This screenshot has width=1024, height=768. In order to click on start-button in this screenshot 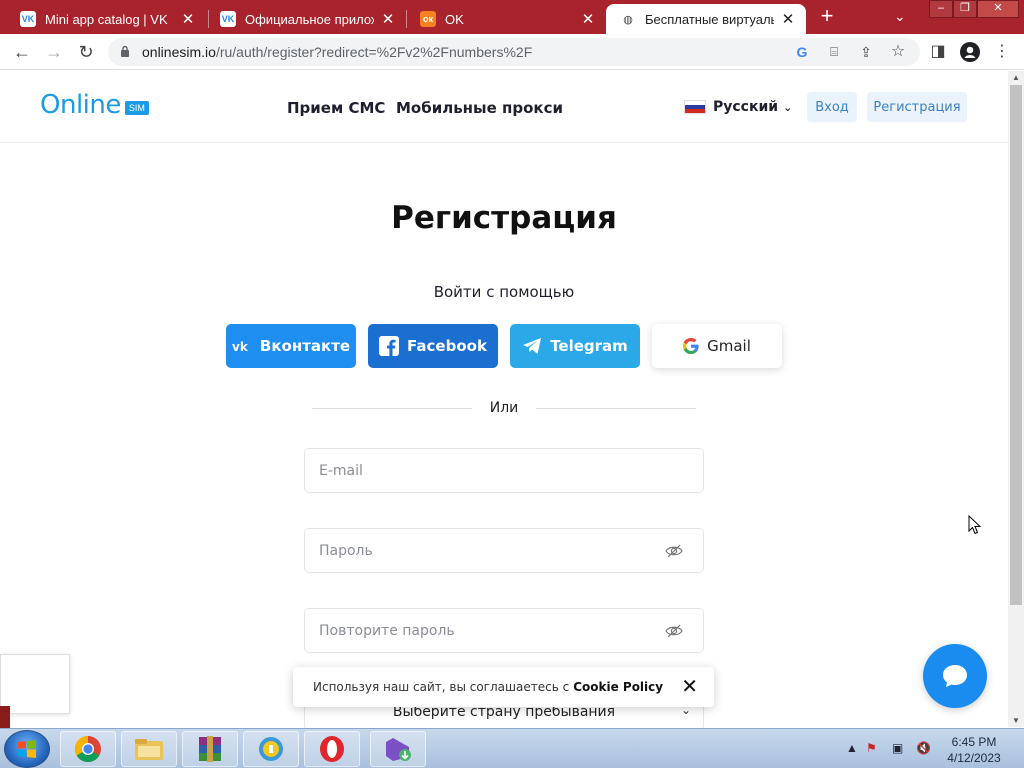, I will do `click(27, 749)`.